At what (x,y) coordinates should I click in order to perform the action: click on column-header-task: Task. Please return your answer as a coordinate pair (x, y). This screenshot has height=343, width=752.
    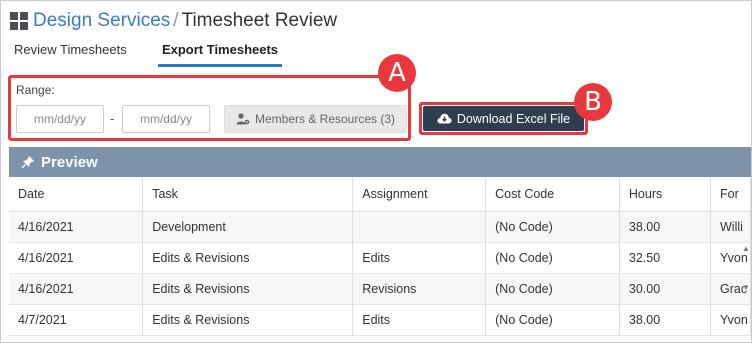
    Looking at the image, I should click on (248, 195).